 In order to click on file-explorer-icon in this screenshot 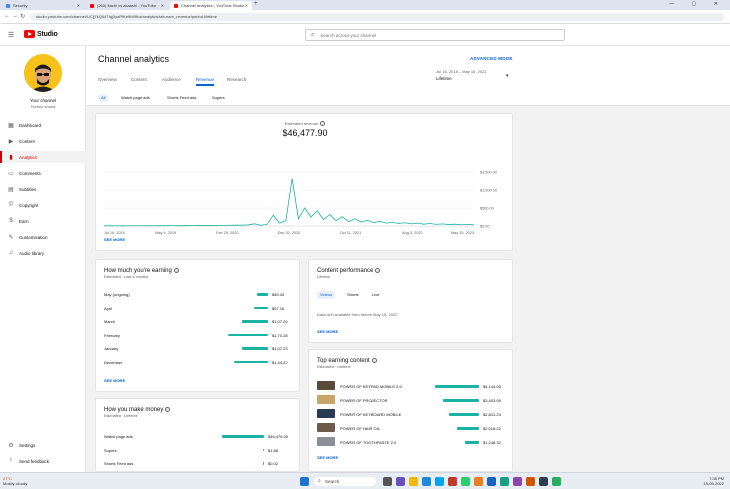, I will do `click(413, 481)`.